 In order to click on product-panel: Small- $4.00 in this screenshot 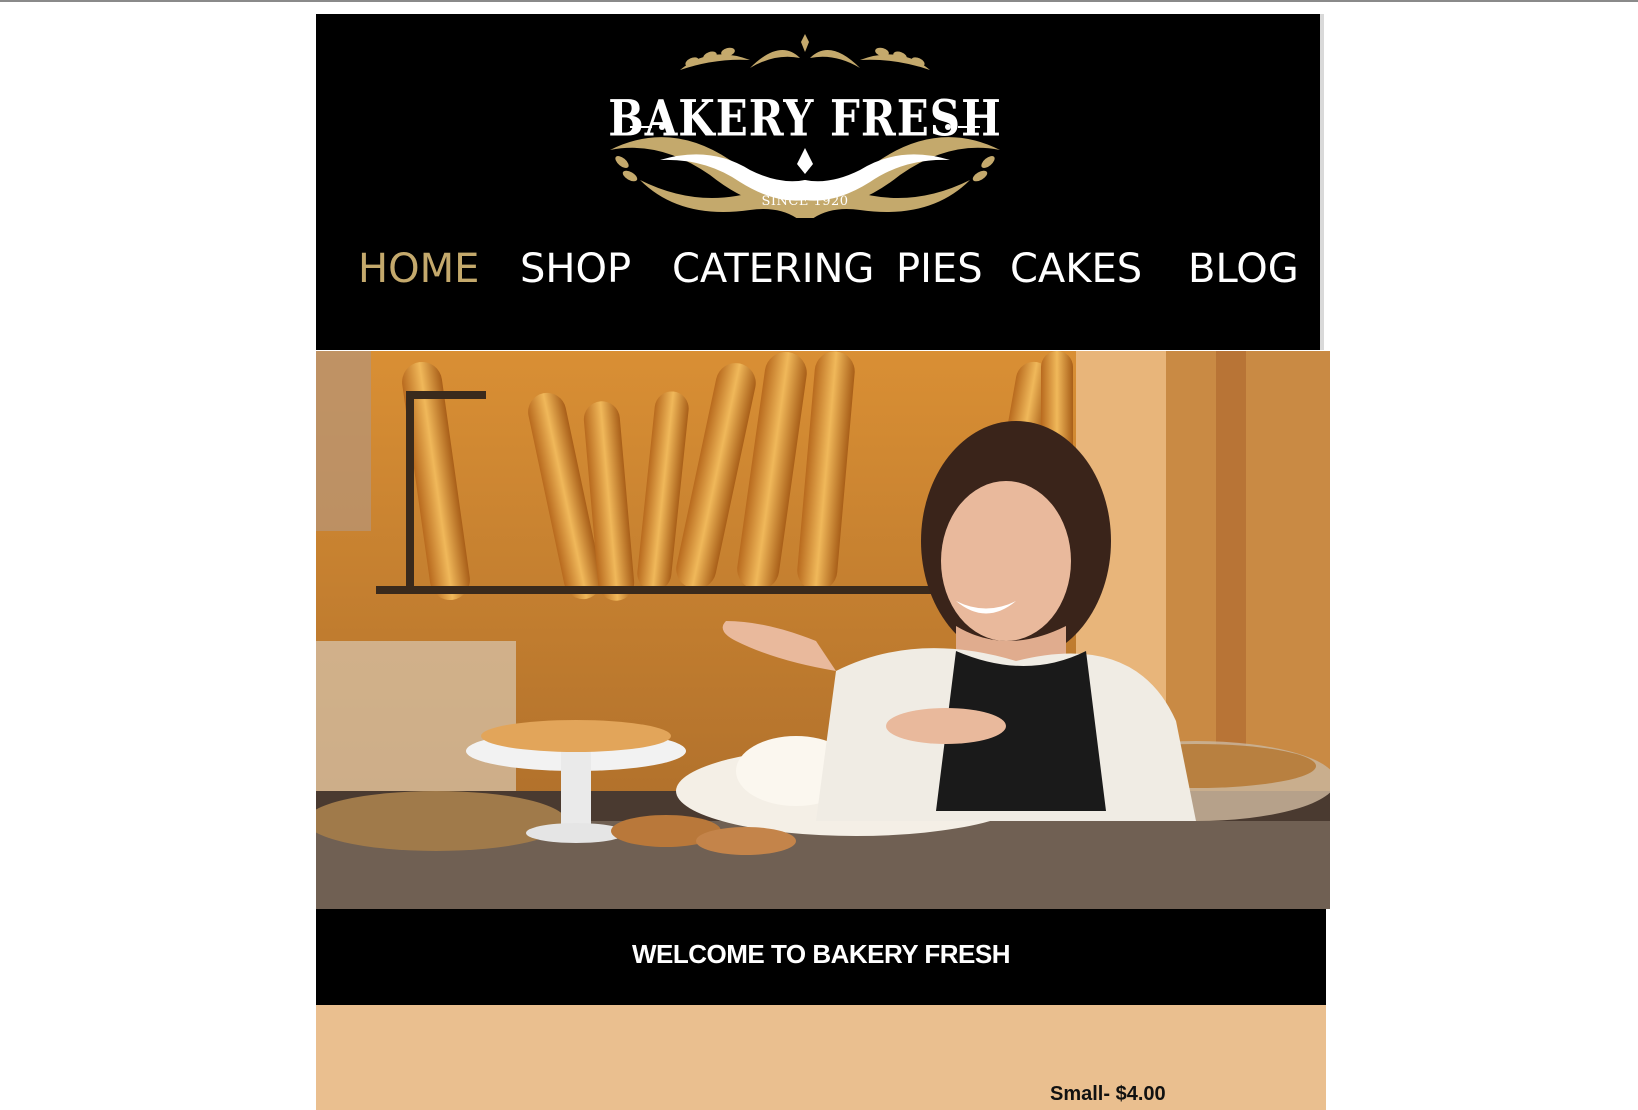, I will do `click(821, 1057)`.